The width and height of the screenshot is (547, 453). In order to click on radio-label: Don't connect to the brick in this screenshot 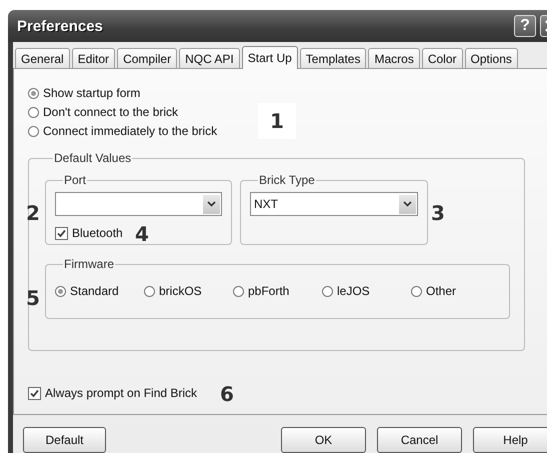, I will do `click(110, 112)`.